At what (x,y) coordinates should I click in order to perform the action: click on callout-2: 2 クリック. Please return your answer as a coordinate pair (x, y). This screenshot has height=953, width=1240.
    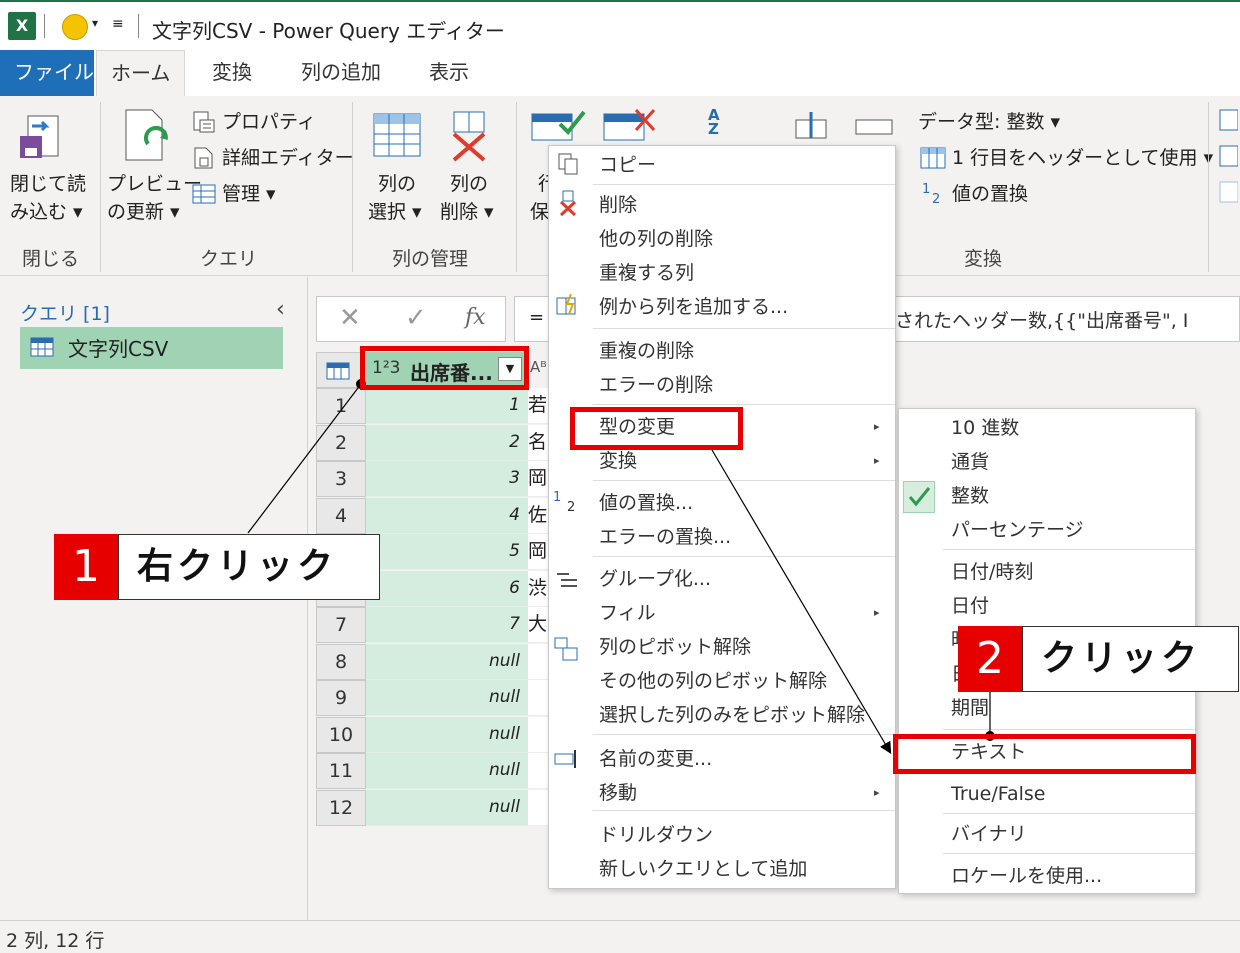
    Looking at the image, I should click on (1099, 659).